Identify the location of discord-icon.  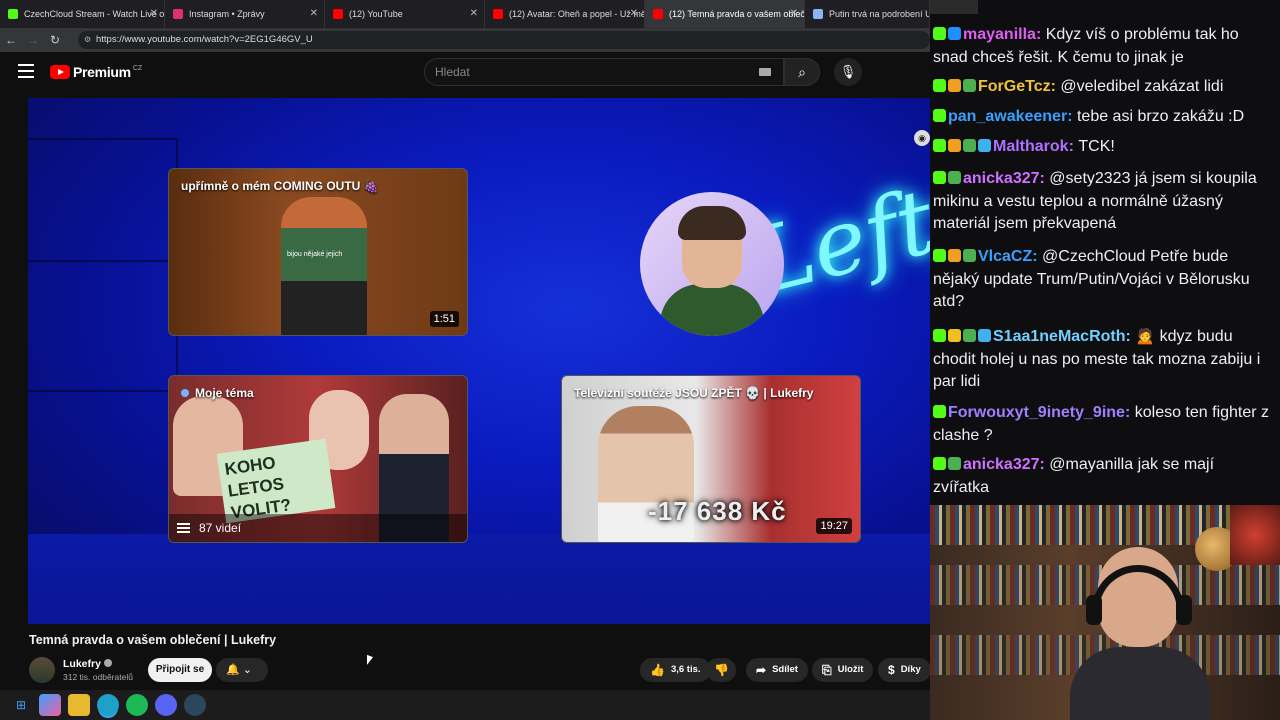
(166, 705).